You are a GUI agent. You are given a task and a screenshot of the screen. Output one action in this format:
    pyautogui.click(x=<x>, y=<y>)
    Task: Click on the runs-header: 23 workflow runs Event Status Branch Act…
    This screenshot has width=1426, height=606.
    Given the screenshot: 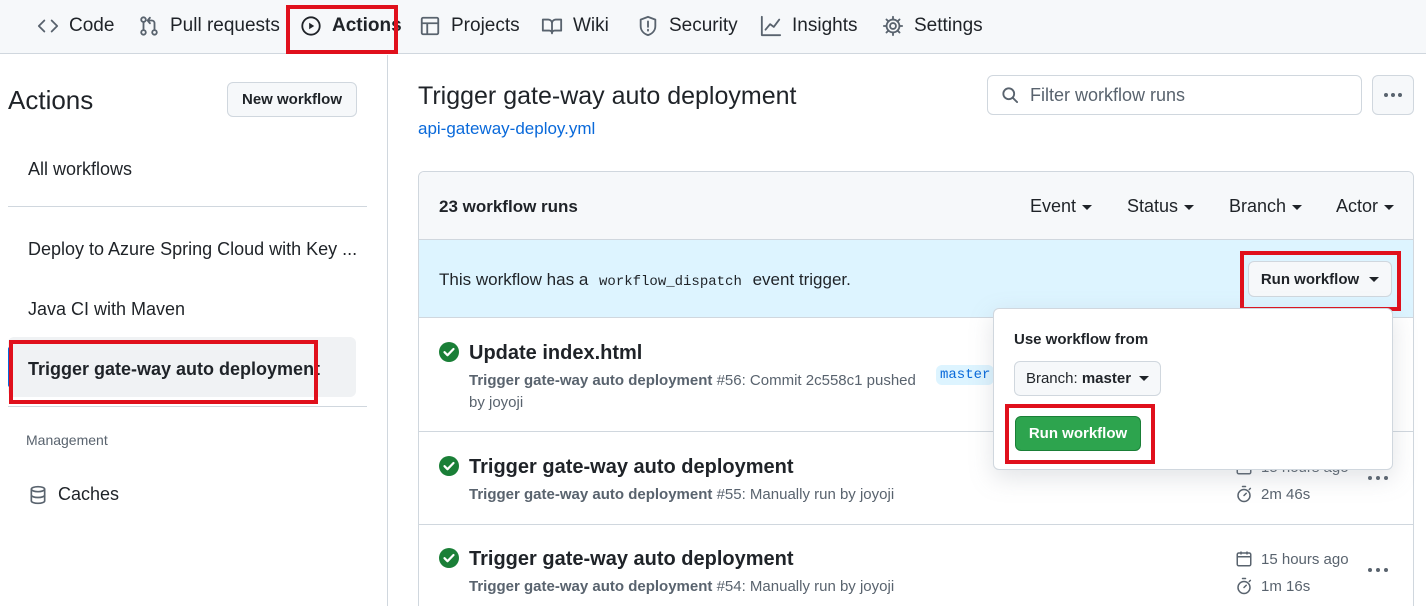 What is the action you would take?
    pyautogui.click(x=916, y=206)
    